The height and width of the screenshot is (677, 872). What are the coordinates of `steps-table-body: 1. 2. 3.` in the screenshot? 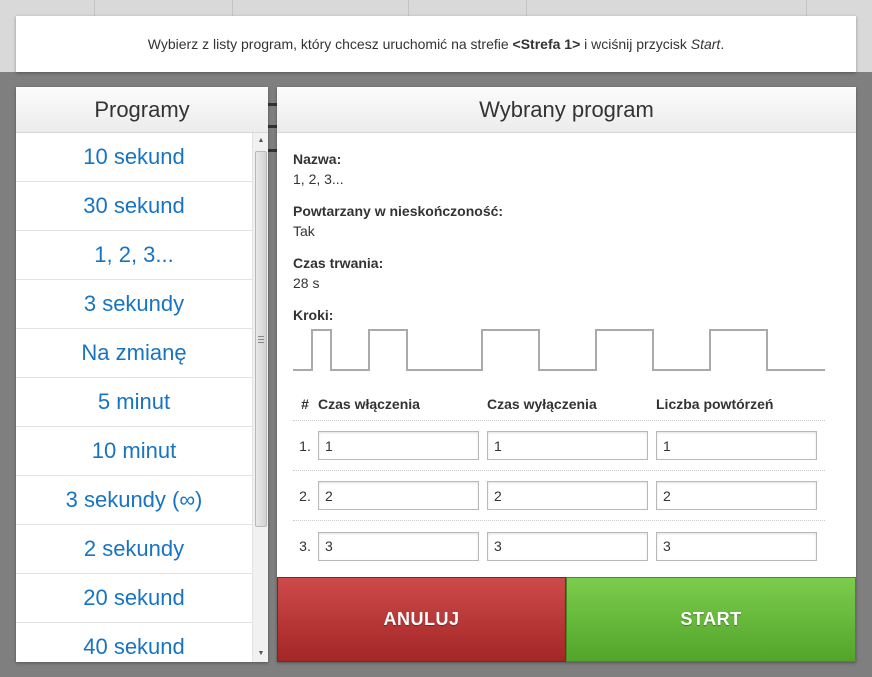 It's located at (559, 496).